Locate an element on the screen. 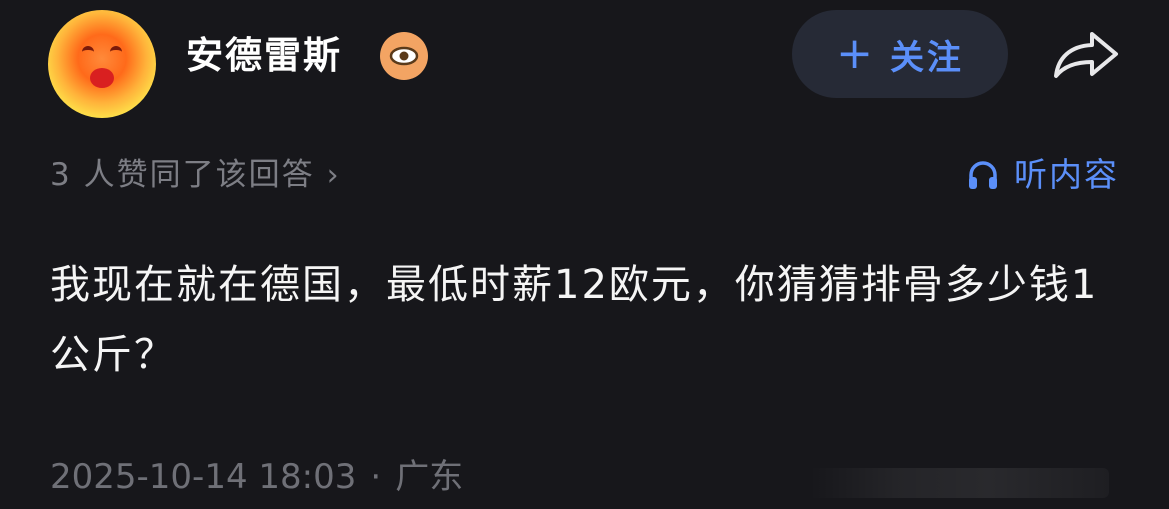 The width and height of the screenshot is (1169, 509). share-arrow-icon is located at coordinates (1087, 55).